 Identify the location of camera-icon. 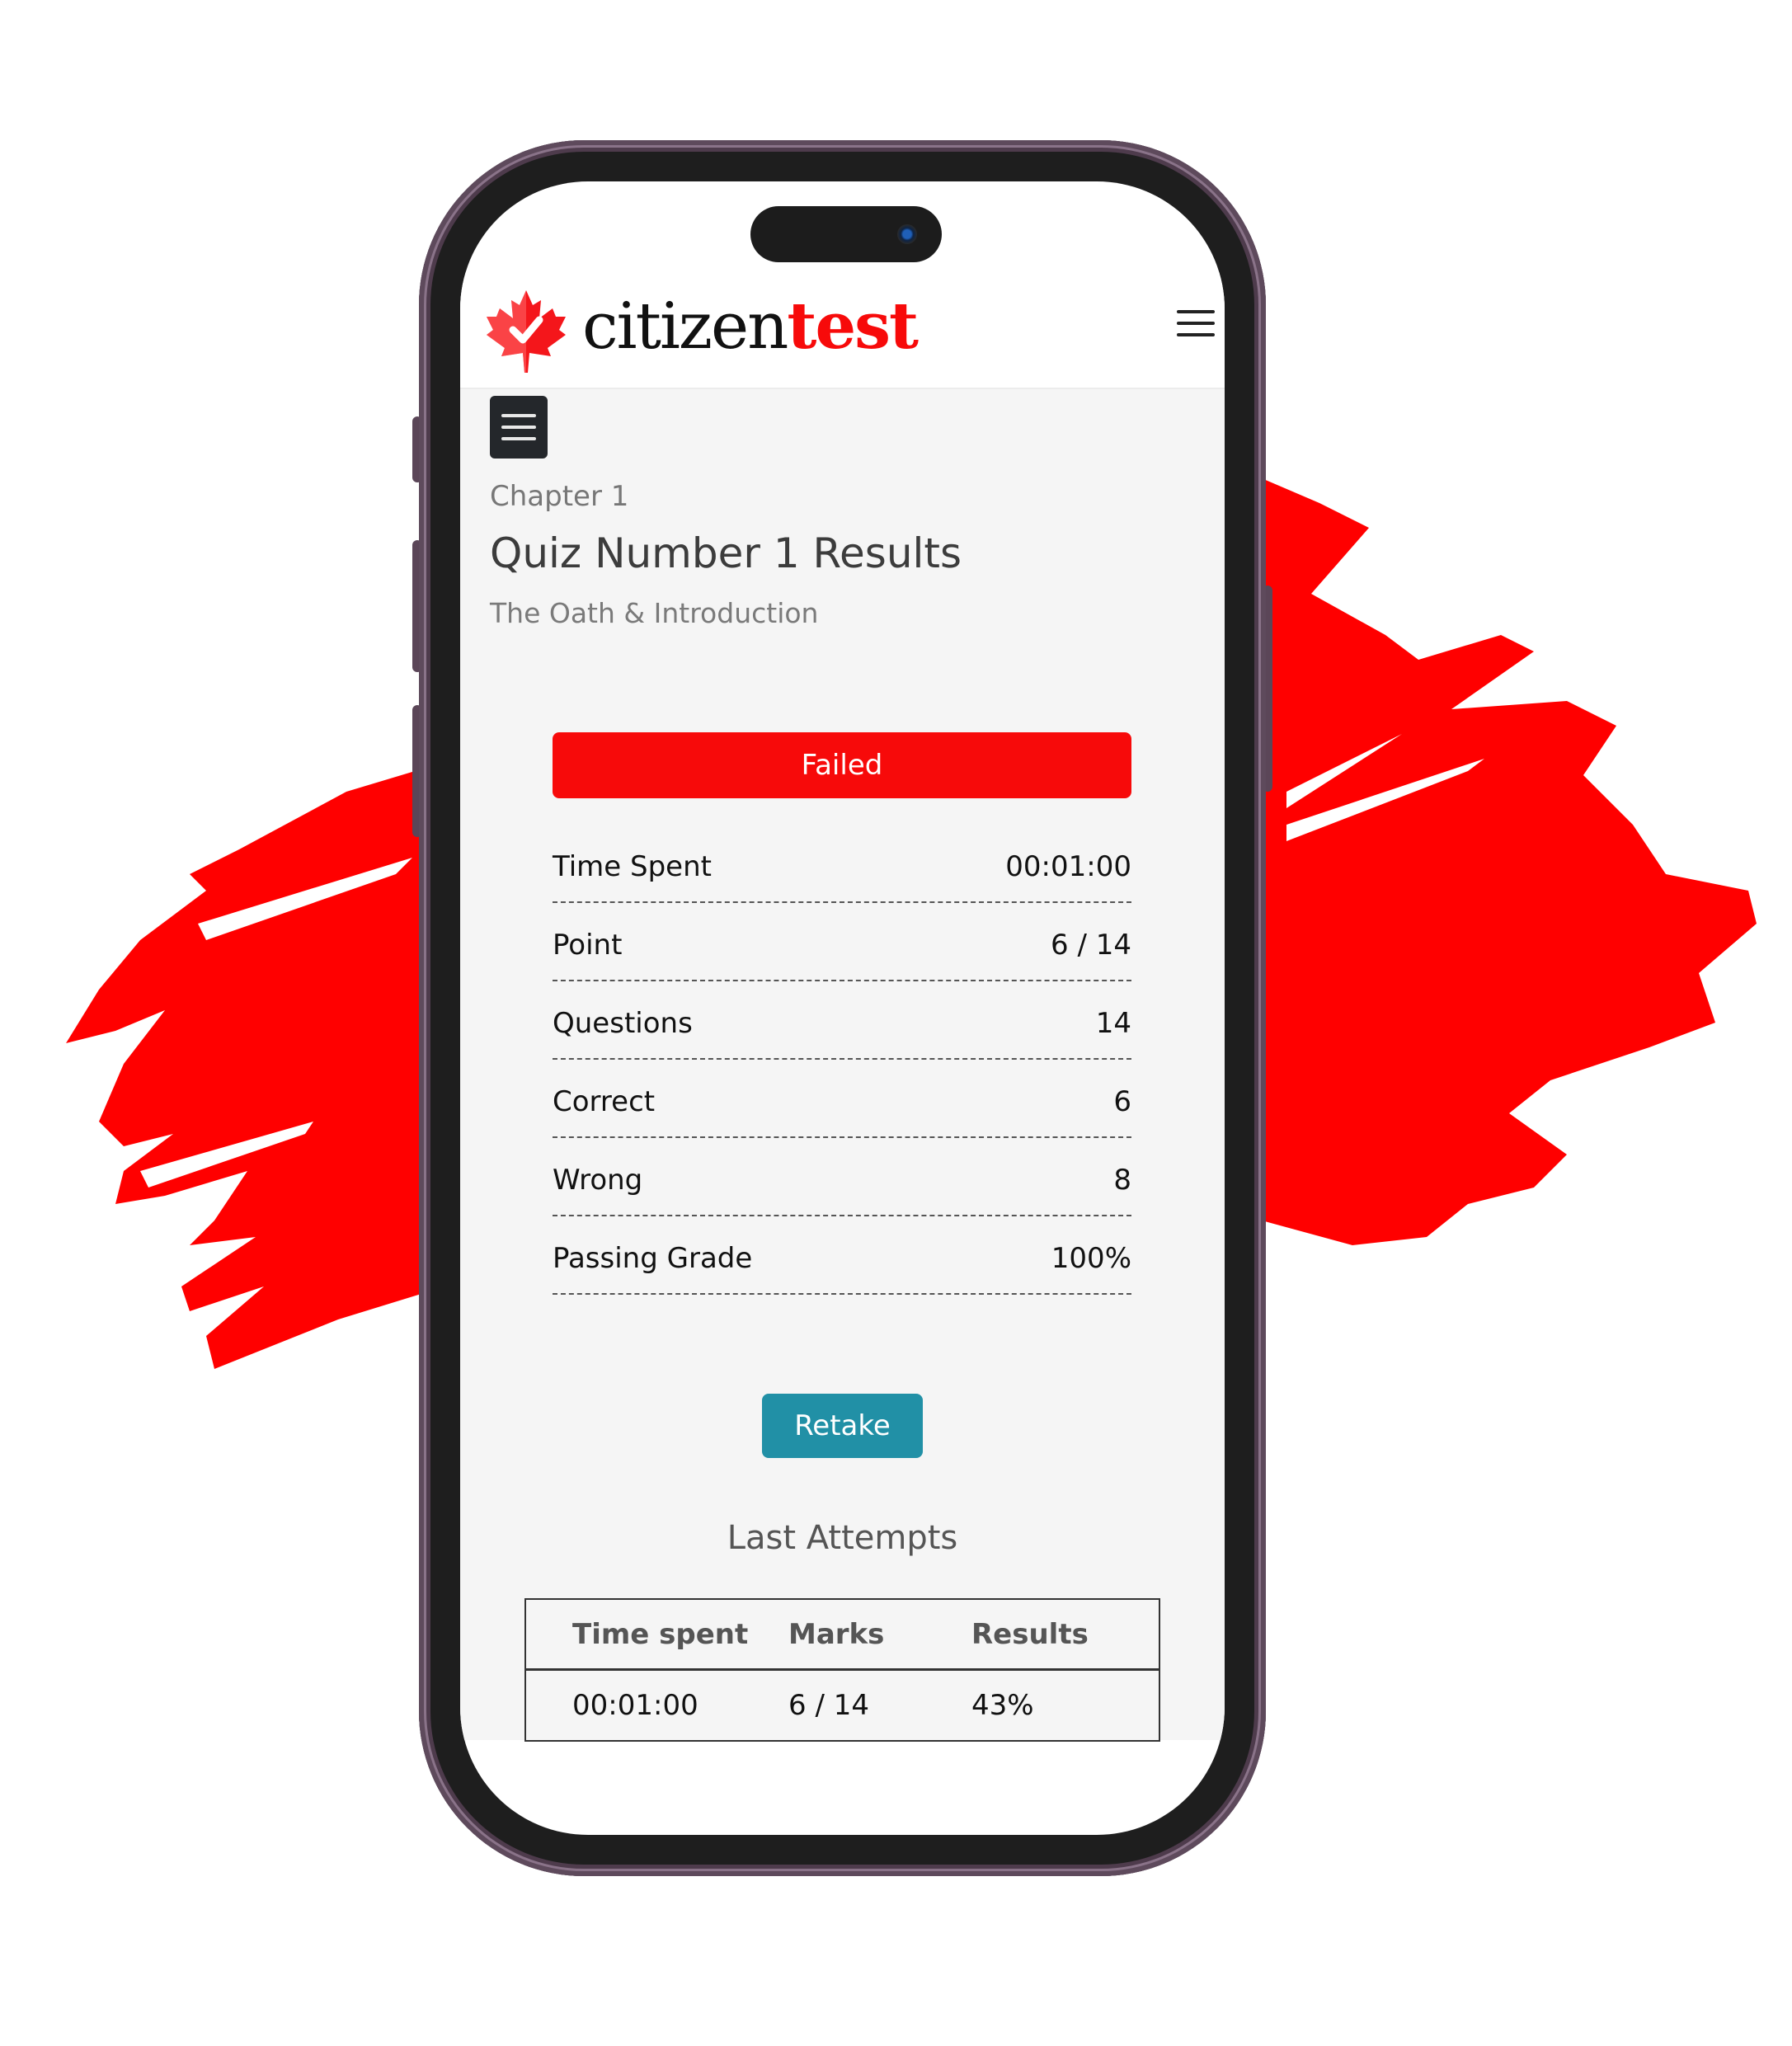
(907, 234).